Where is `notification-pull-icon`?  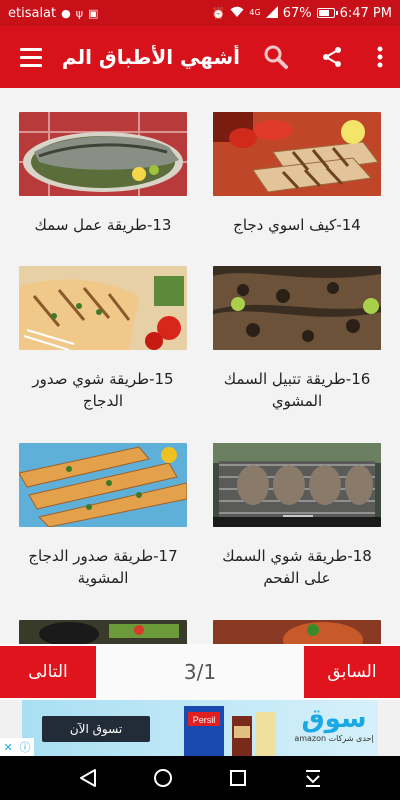
notification-pull-icon is located at coordinates (313, 778).